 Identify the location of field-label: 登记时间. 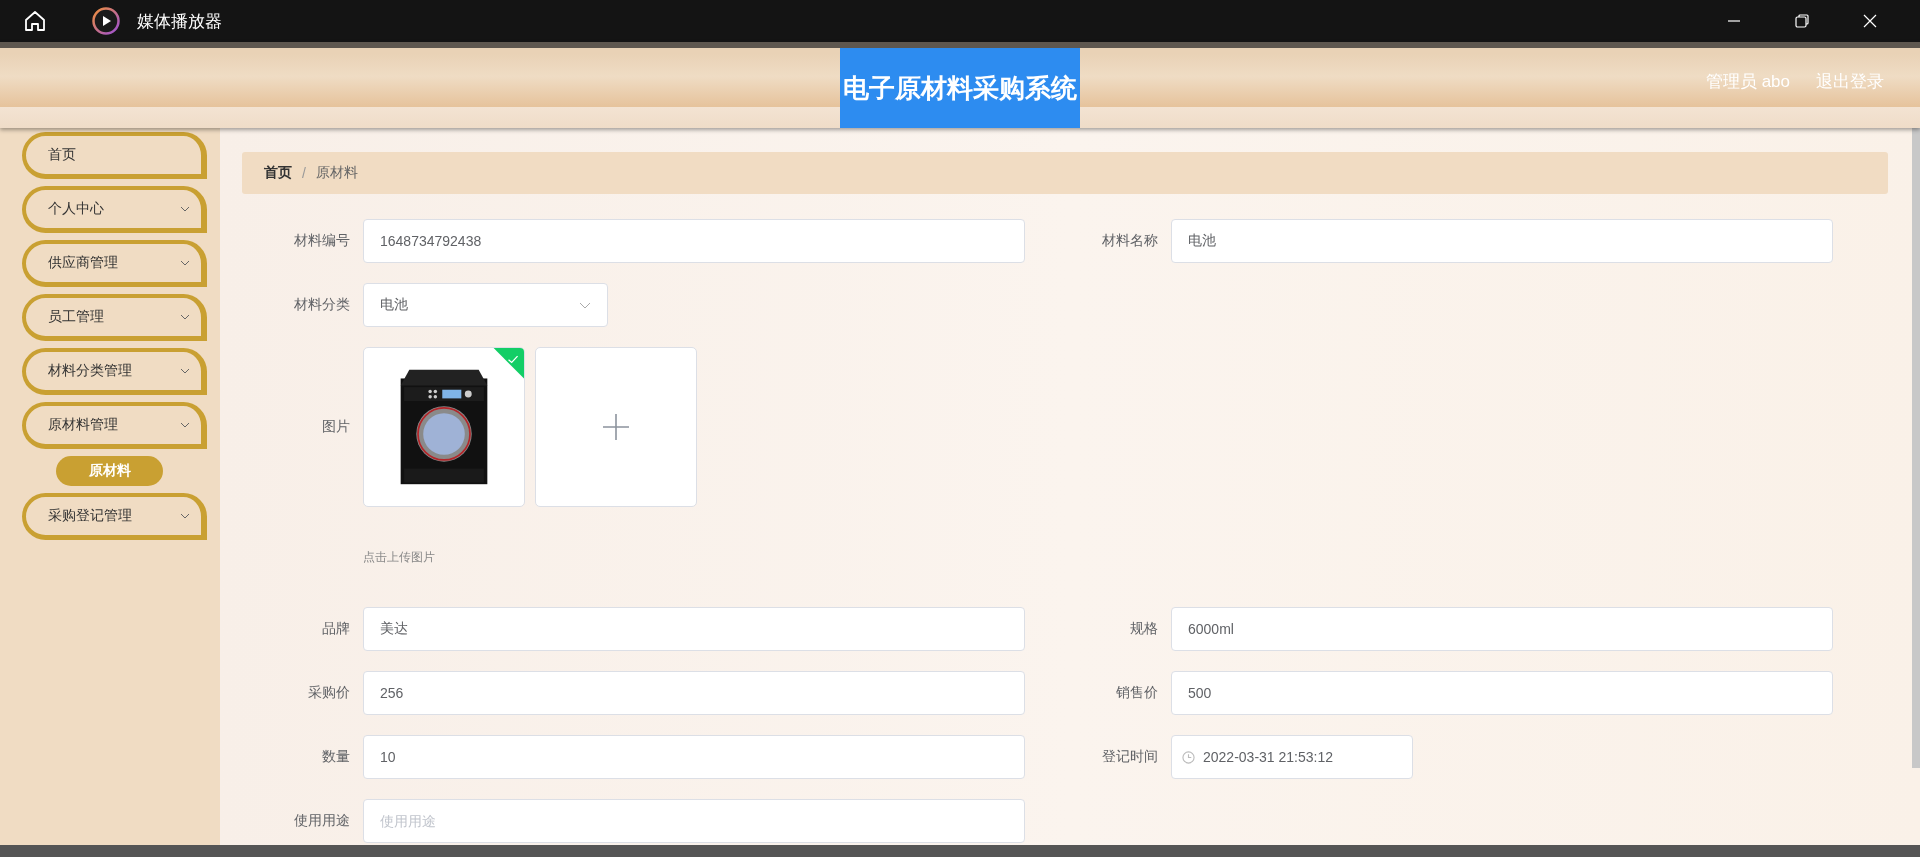
(1130, 757).